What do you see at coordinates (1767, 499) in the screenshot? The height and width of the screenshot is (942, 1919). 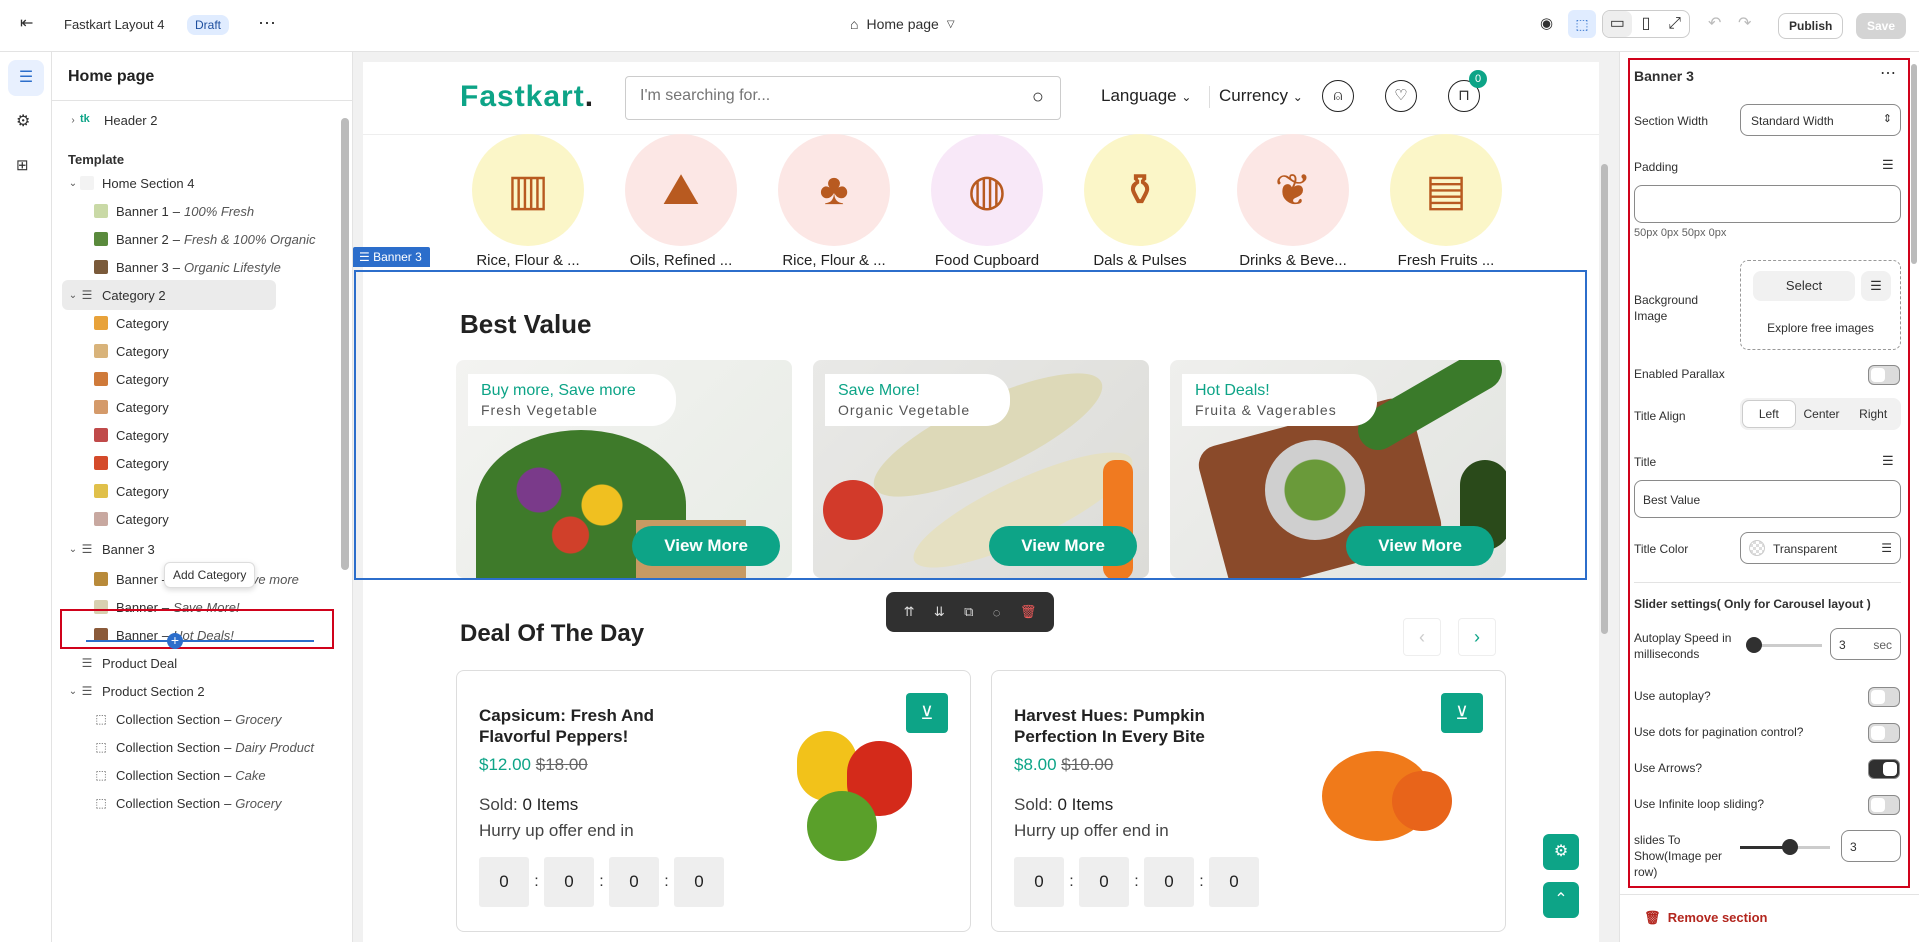 I see `title-input: Best Value` at bounding box center [1767, 499].